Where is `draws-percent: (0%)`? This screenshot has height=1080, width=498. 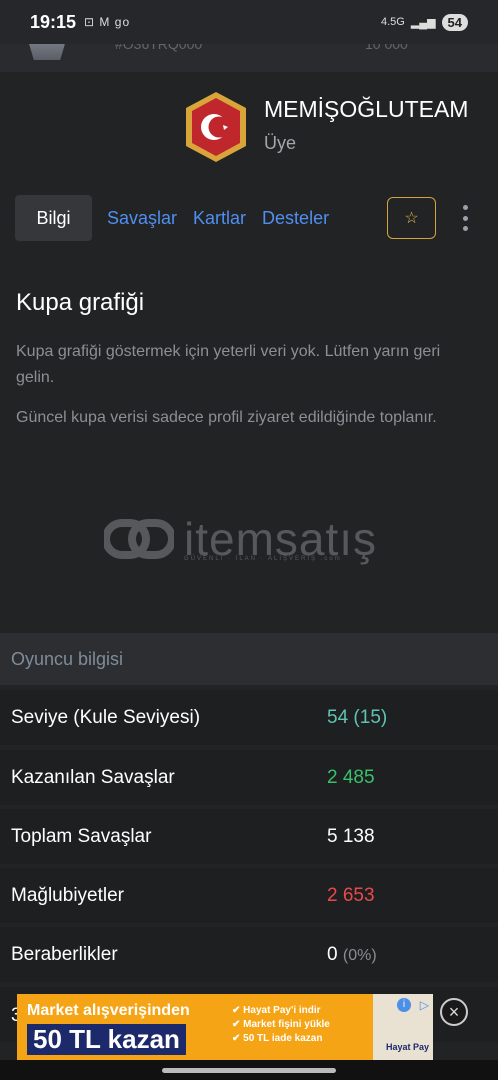 draws-percent: (0%) is located at coordinates (359, 955).